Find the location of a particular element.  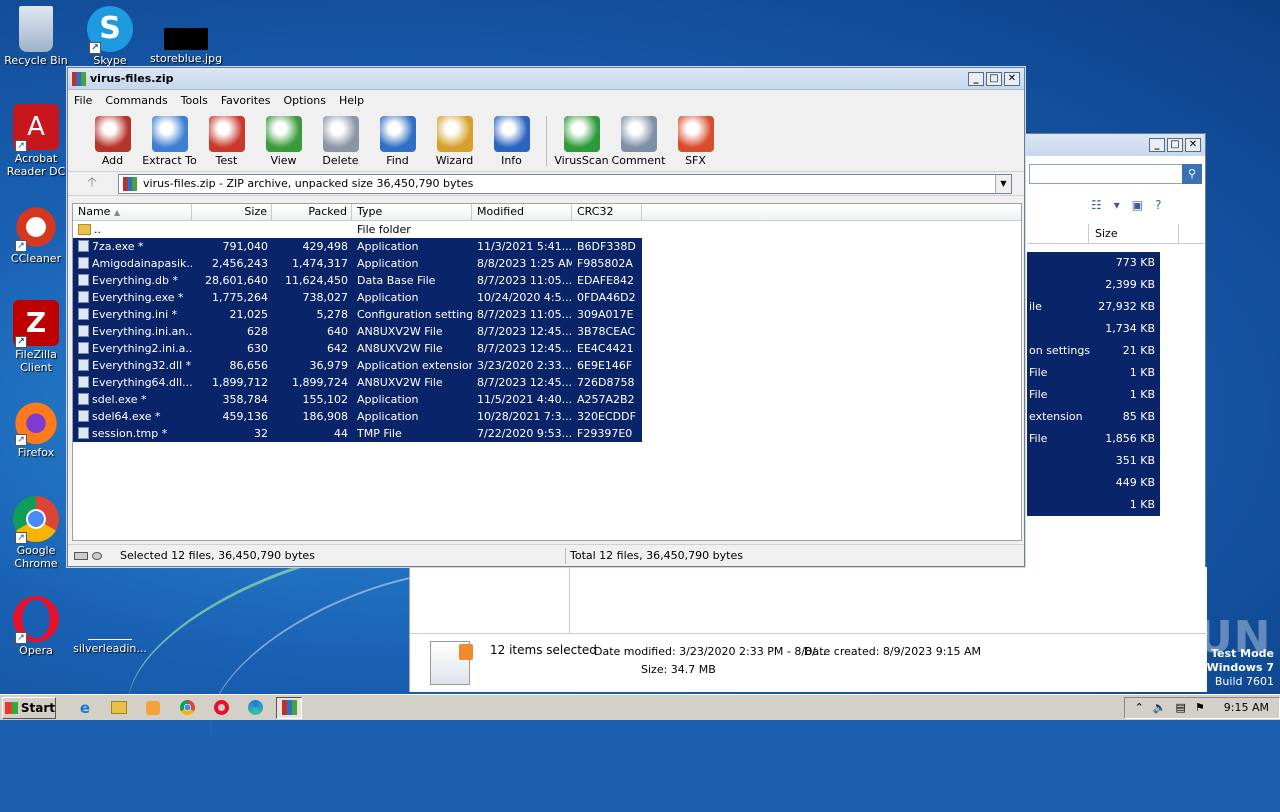

explorer-file-type: on settings is located at coordinates (1060, 350).